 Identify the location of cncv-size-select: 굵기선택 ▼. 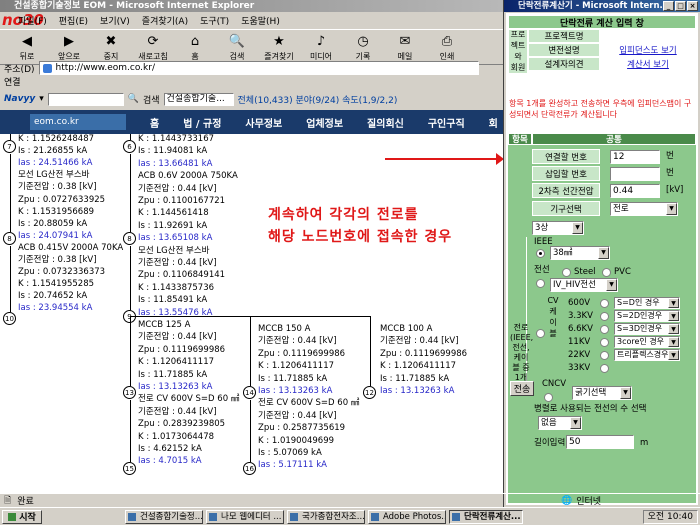
(602, 393).